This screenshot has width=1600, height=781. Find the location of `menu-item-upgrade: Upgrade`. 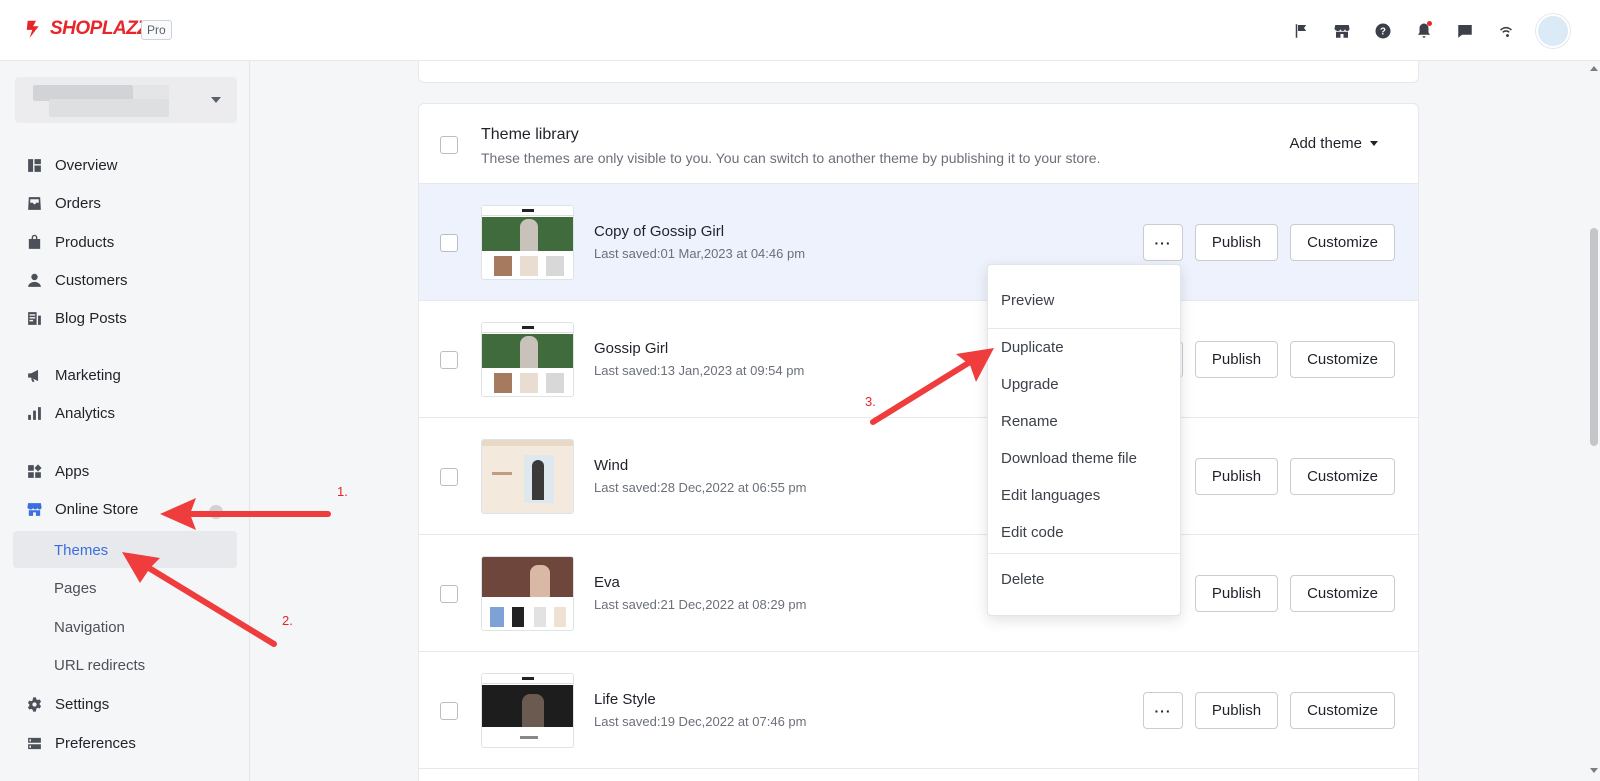

menu-item-upgrade: Upgrade is located at coordinates (1030, 384).